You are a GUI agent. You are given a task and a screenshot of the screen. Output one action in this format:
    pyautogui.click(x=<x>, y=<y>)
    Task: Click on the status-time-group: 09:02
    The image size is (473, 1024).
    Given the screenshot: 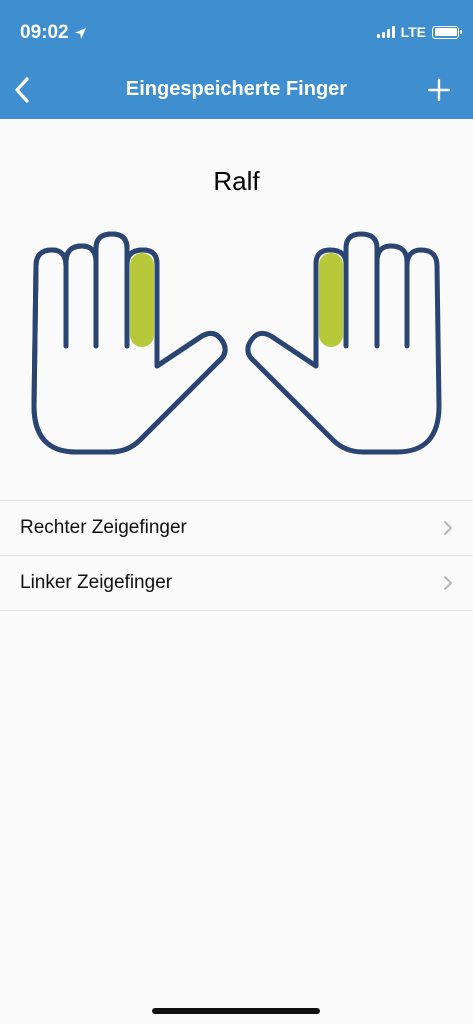 What is the action you would take?
    pyautogui.click(x=53, y=33)
    